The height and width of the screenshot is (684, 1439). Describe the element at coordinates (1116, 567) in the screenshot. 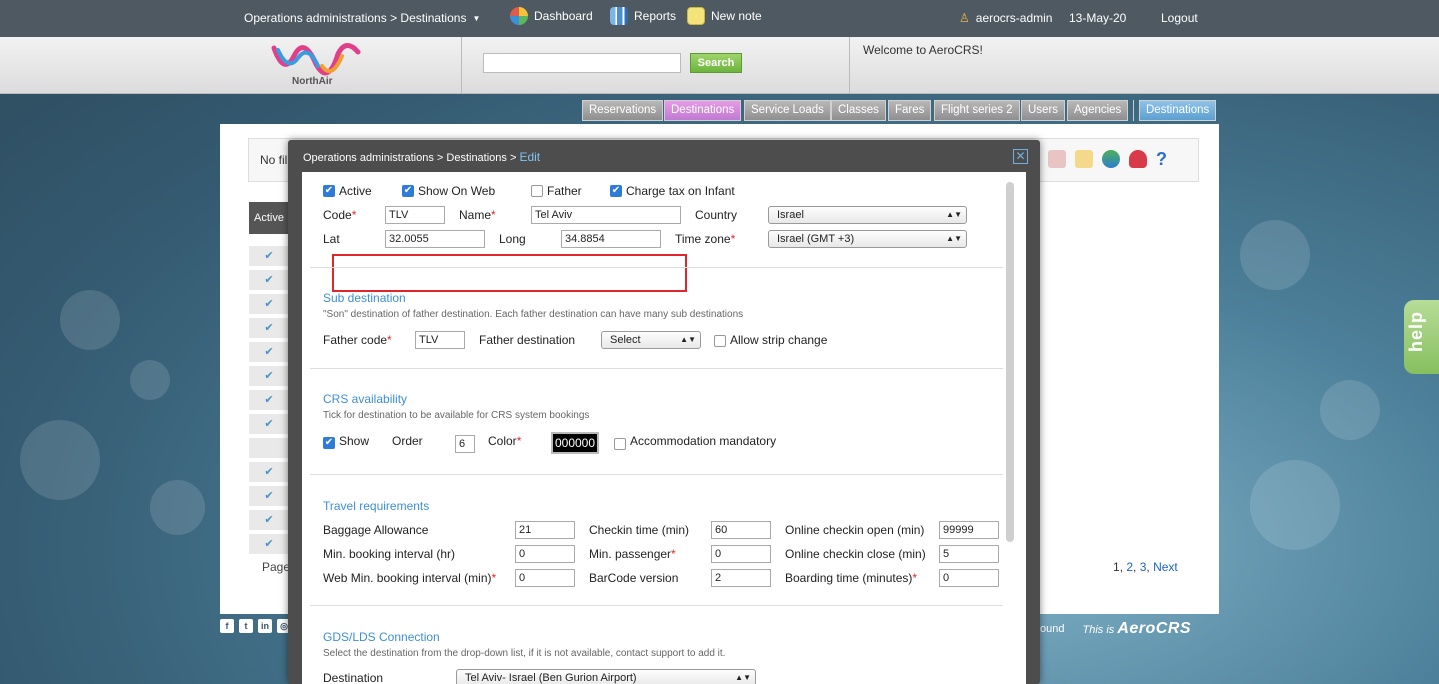

I see `page-1: 1` at that location.